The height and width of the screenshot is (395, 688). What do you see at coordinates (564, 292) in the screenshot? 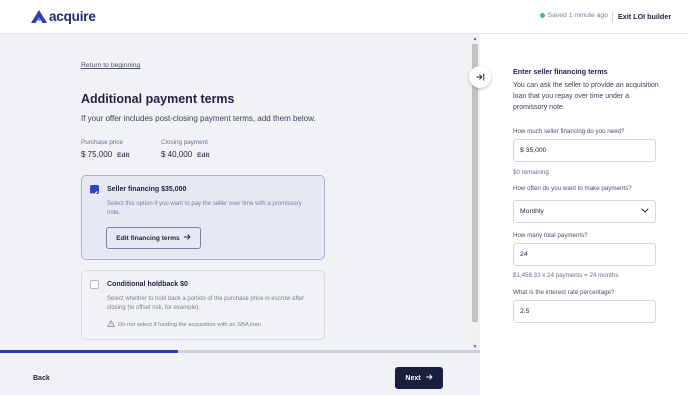
I see `interest-rate-label: What is the interest rate percentage?` at bounding box center [564, 292].